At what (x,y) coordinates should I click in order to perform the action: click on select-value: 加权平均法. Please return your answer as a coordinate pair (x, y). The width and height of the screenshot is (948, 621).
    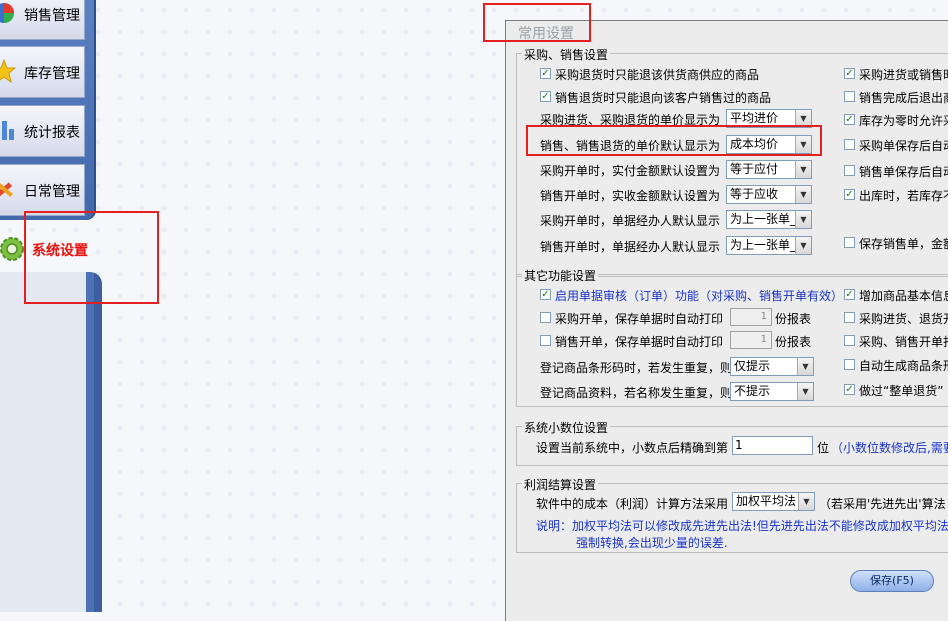
    Looking at the image, I should click on (766, 501).